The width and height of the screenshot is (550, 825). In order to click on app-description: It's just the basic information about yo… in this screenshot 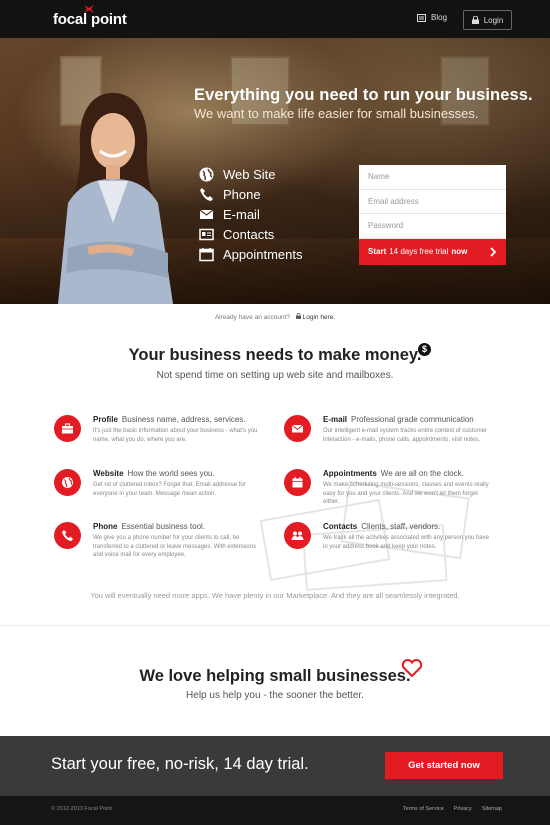, I will do `click(175, 435)`.